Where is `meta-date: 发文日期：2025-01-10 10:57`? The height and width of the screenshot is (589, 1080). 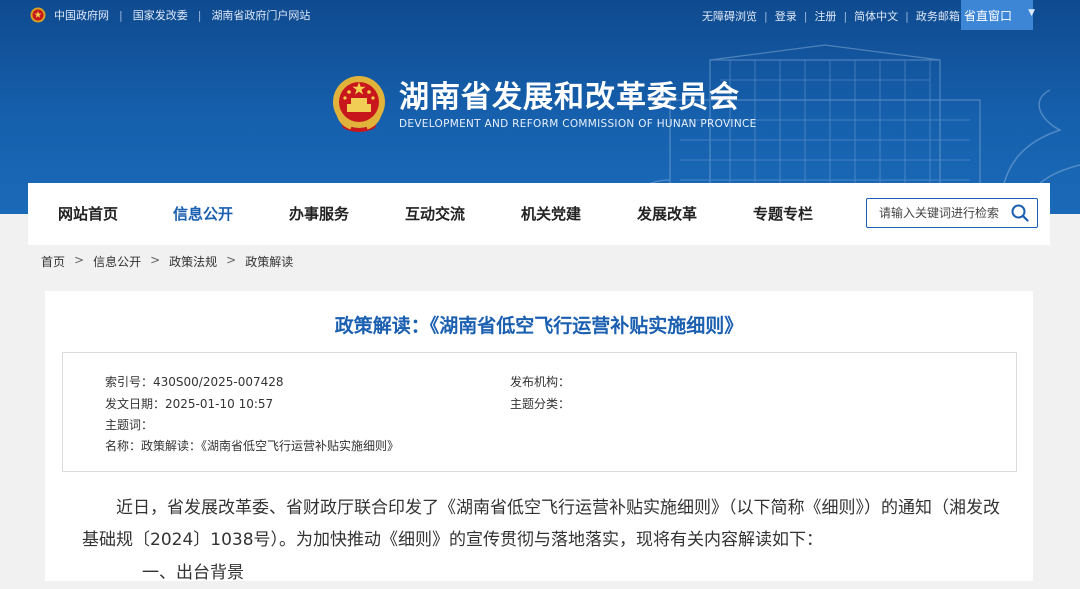
meta-date: 发文日期：2025-01-10 10:57 is located at coordinates (189, 403).